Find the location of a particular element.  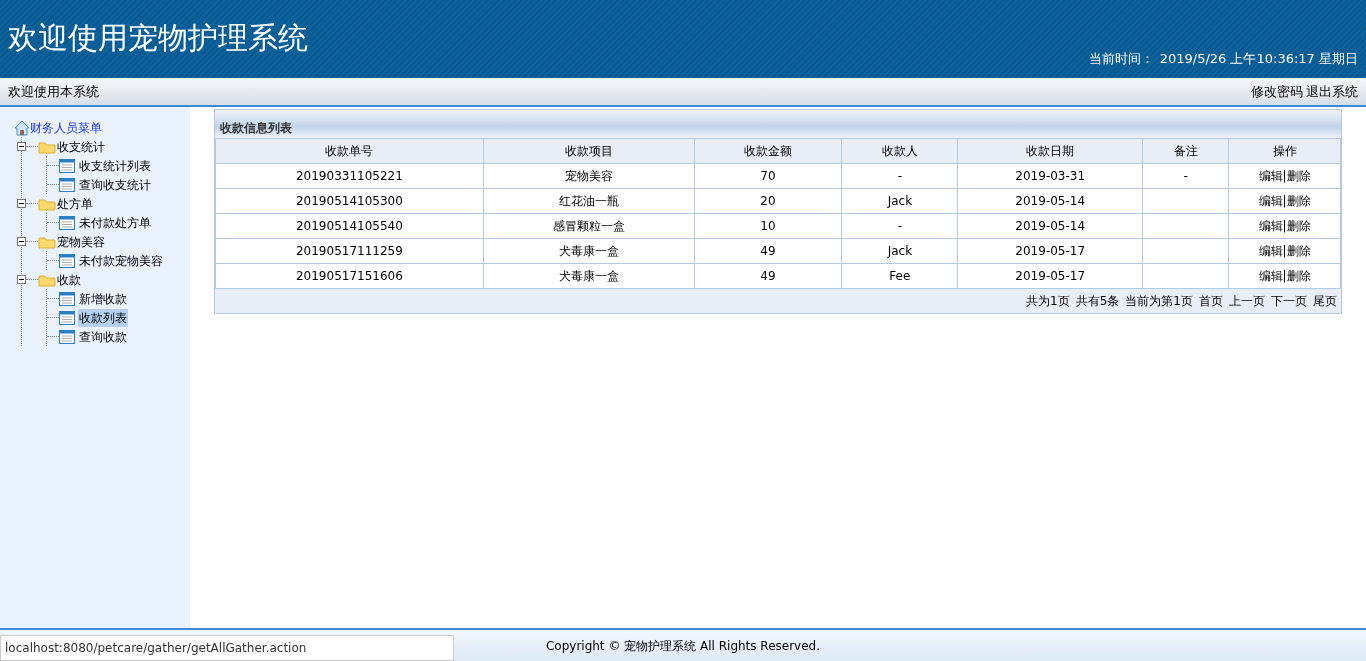

column-header: 收款日期 is located at coordinates (1050, 151).